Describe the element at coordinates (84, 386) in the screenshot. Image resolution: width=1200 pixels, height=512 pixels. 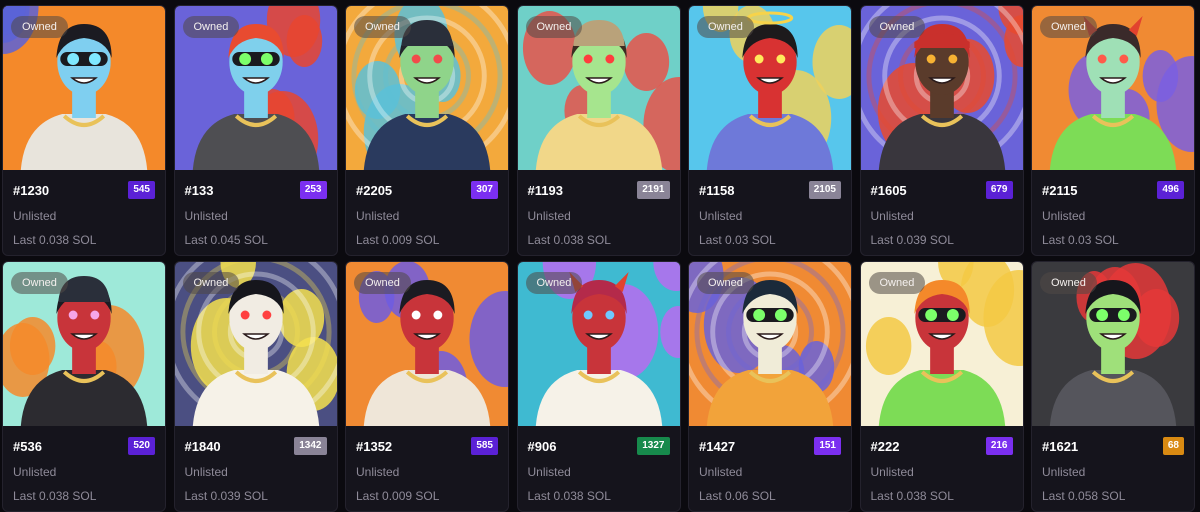
I see `nft-card: Owned #536 520 Unlisted Last 0.038 SOL` at that location.